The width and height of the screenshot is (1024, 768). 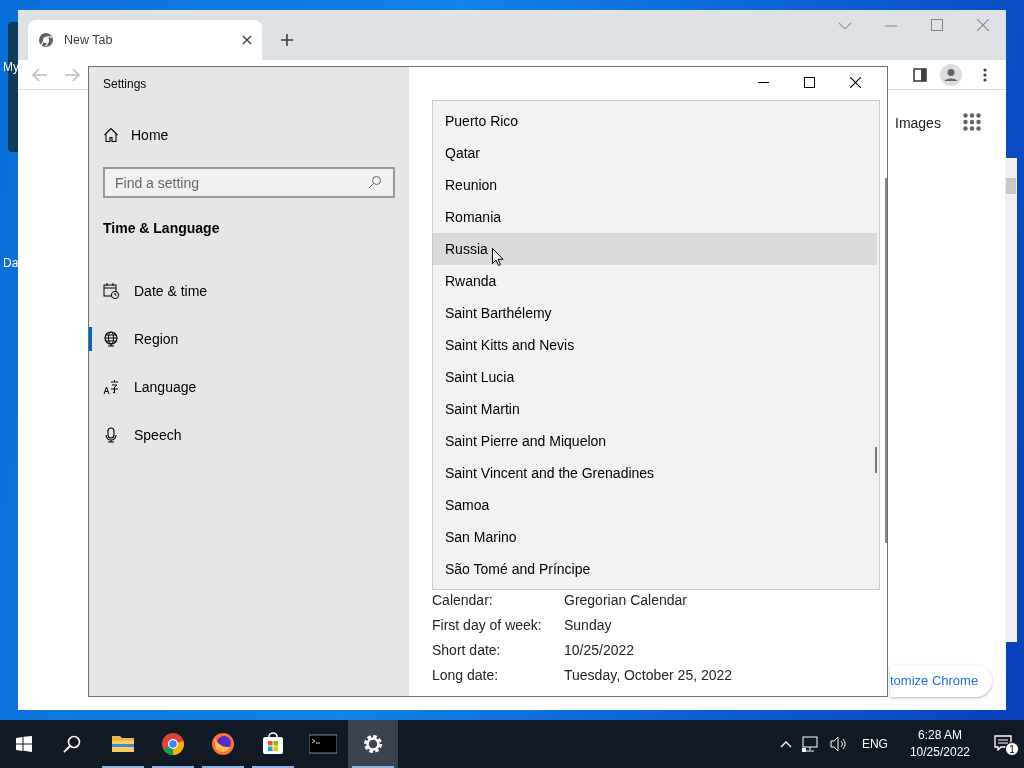 I want to click on window-title: Settings, so click(x=125, y=84).